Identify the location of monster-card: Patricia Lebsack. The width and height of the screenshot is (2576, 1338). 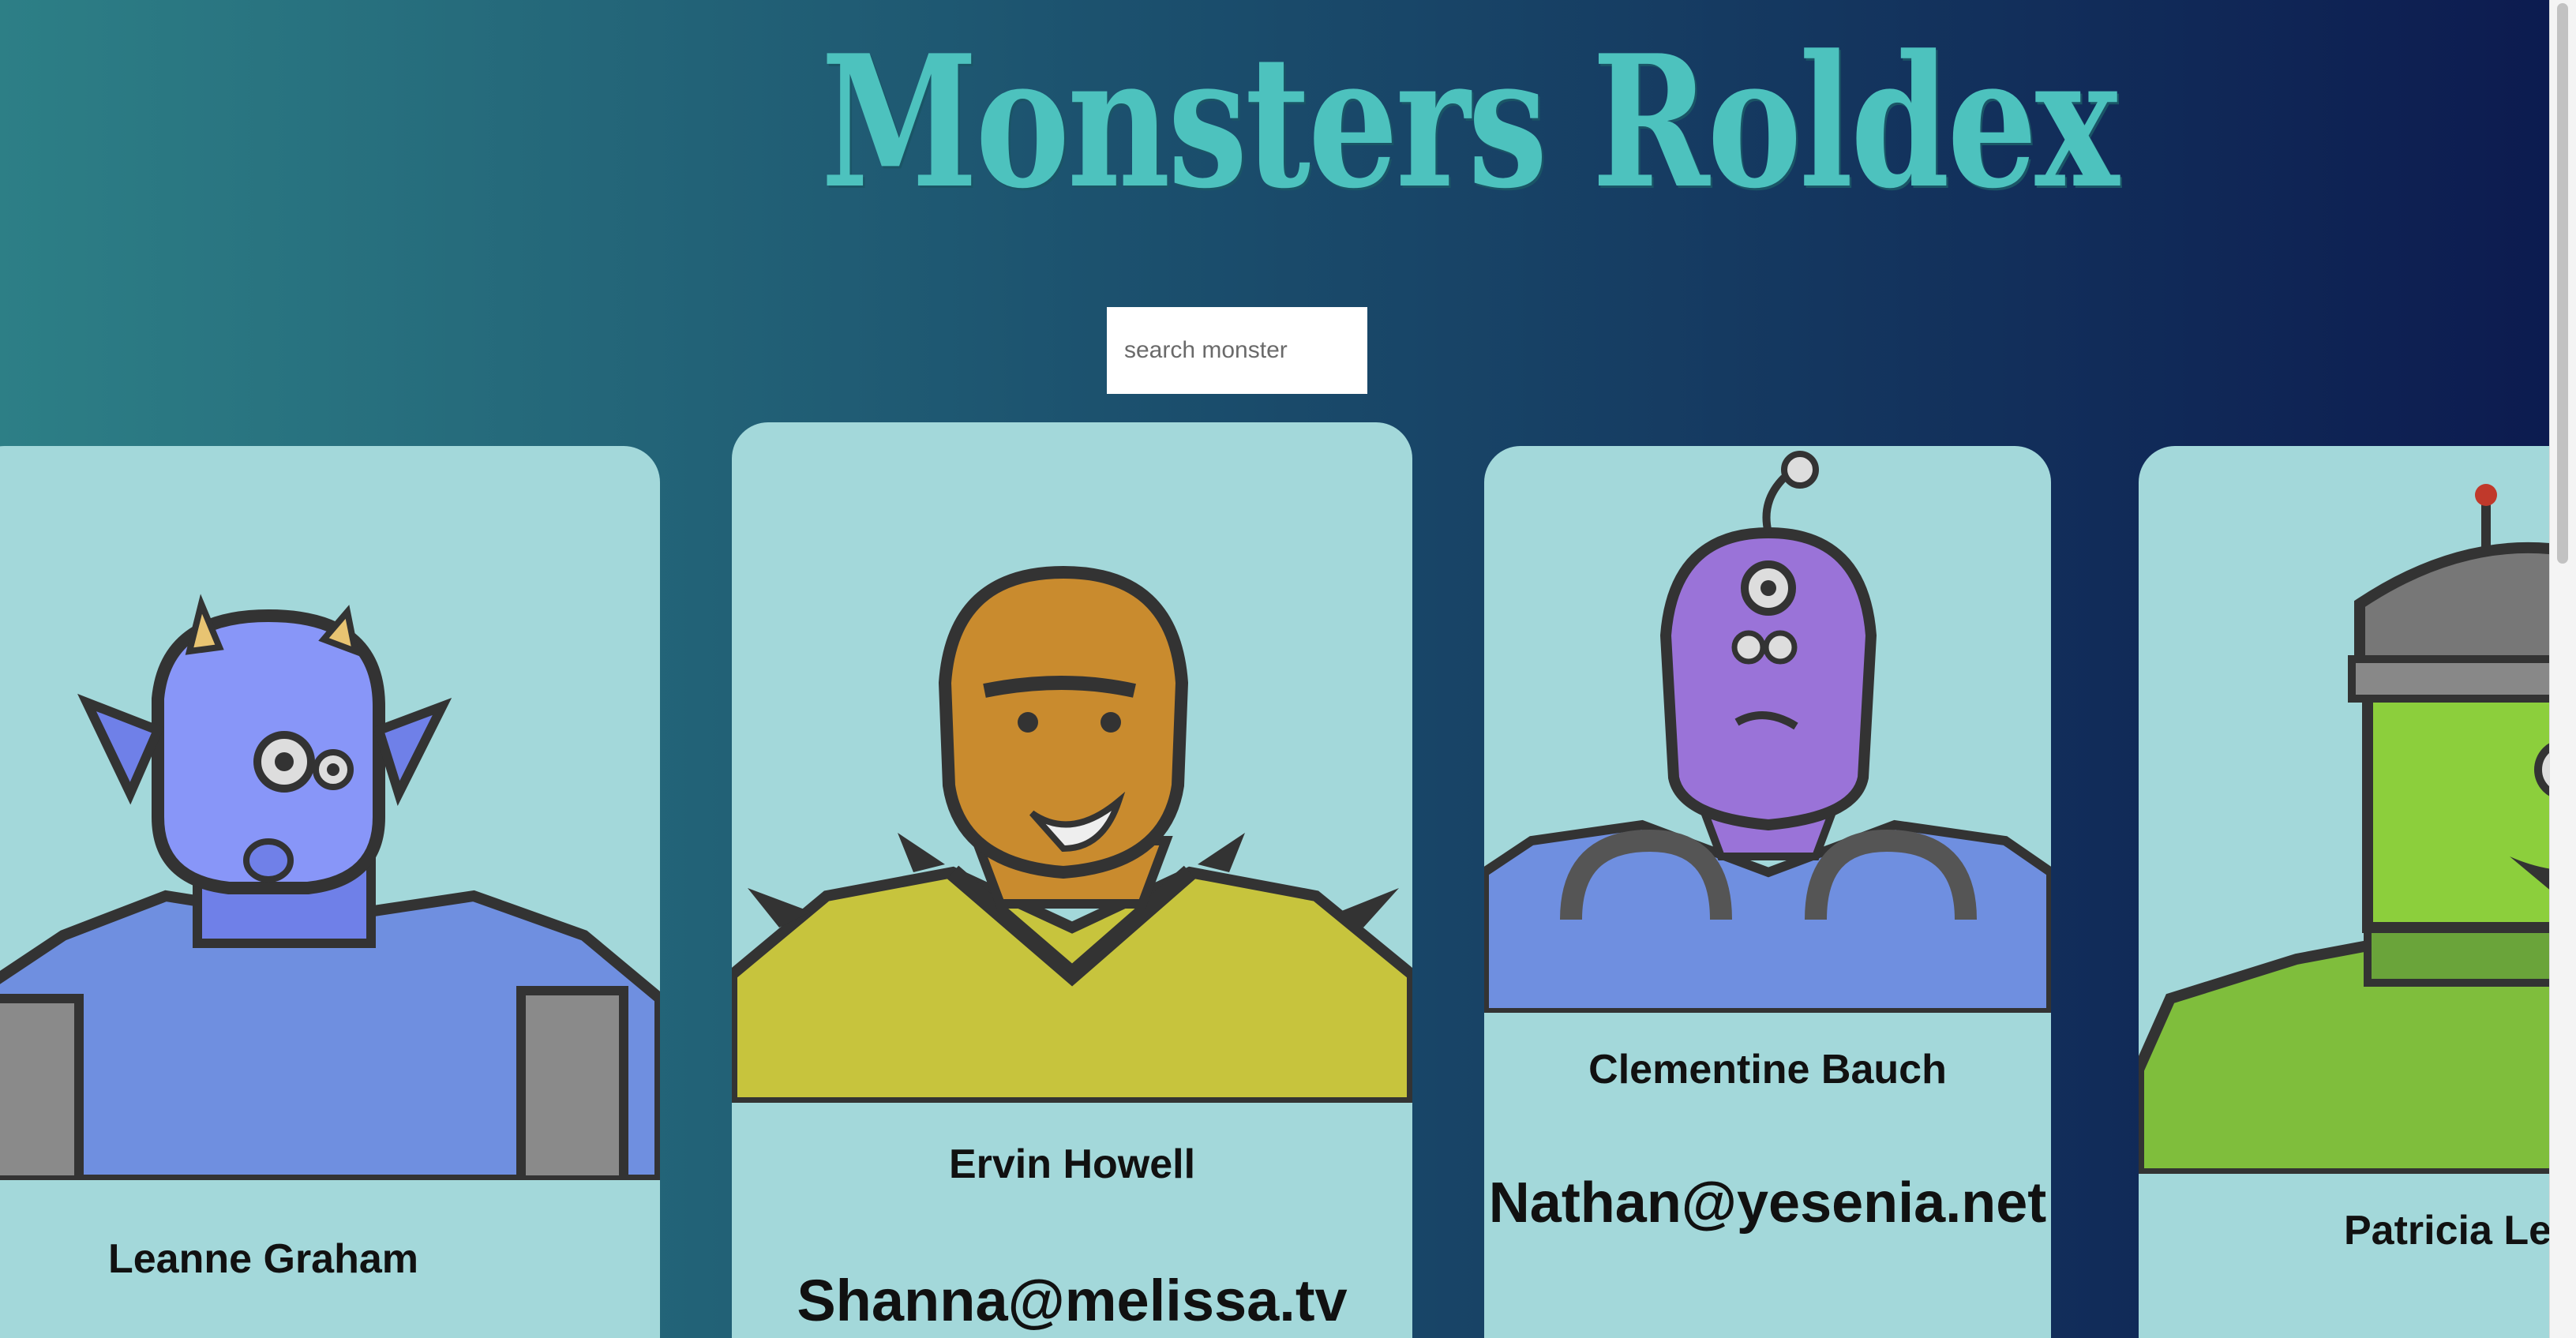
(2344, 892).